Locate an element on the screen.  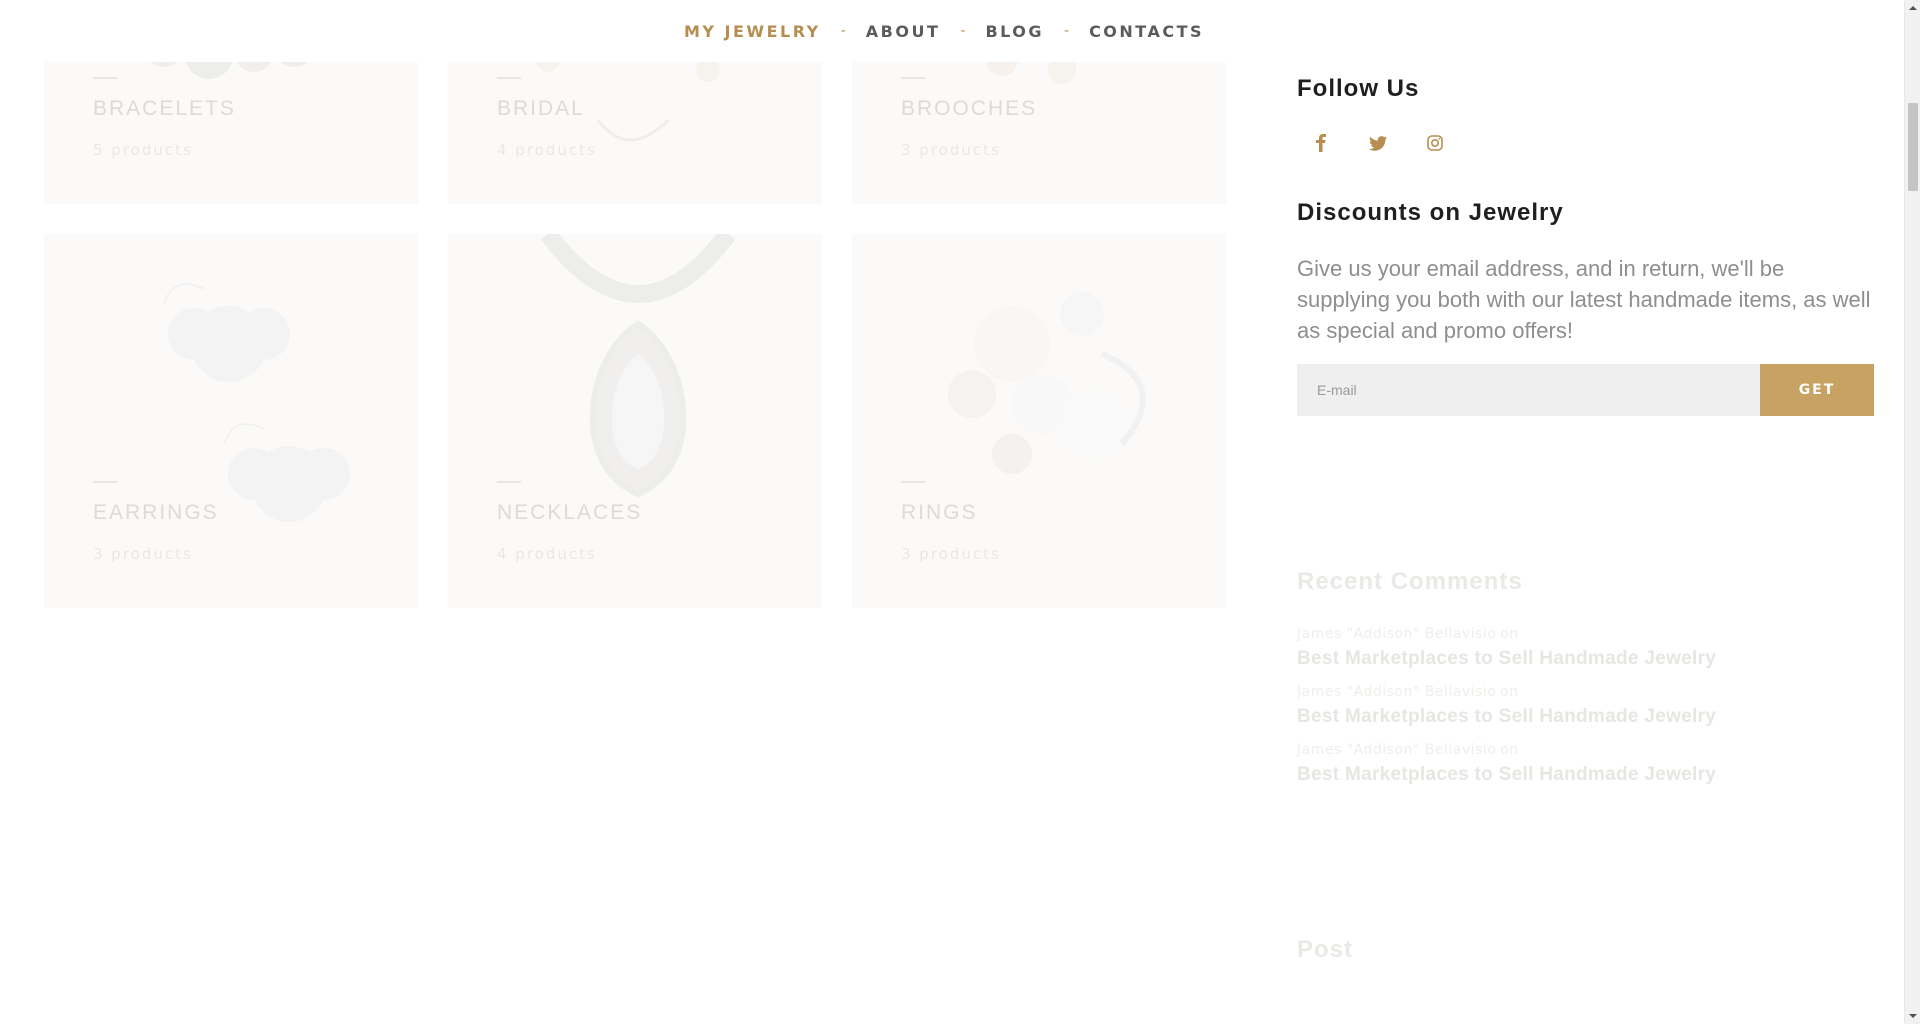
scroll-up-arrow-icon is located at coordinates (1912, 8).